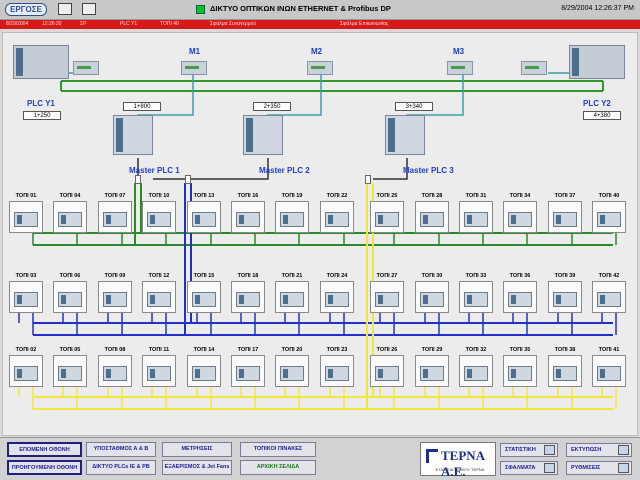 The image size is (640, 480). Describe the element at coordinates (520, 297) in the screenshot. I see `station-τοπι-36` at that location.